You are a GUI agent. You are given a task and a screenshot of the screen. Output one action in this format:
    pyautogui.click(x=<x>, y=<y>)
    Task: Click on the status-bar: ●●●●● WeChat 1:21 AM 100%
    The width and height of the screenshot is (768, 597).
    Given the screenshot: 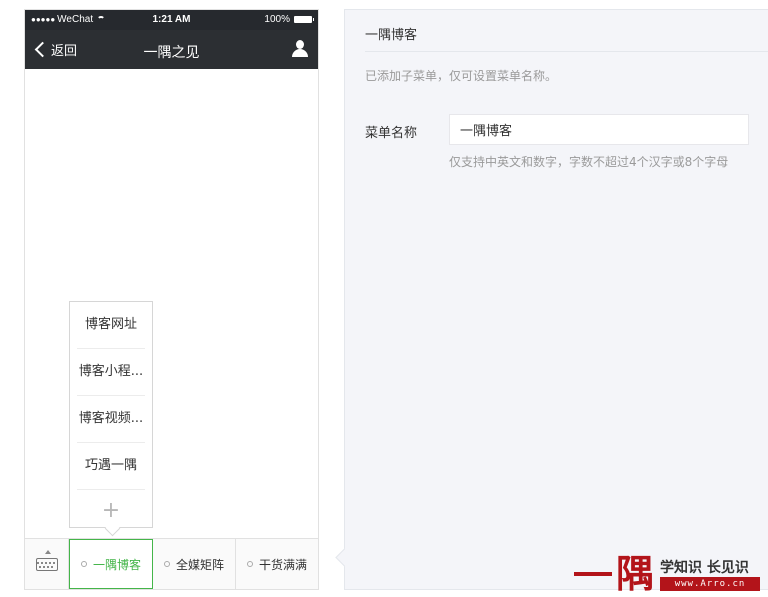 What is the action you would take?
    pyautogui.click(x=171, y=20)
    